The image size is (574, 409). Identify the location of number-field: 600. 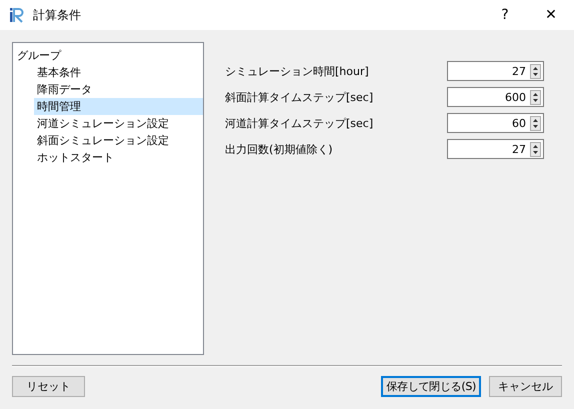
(495, 97).